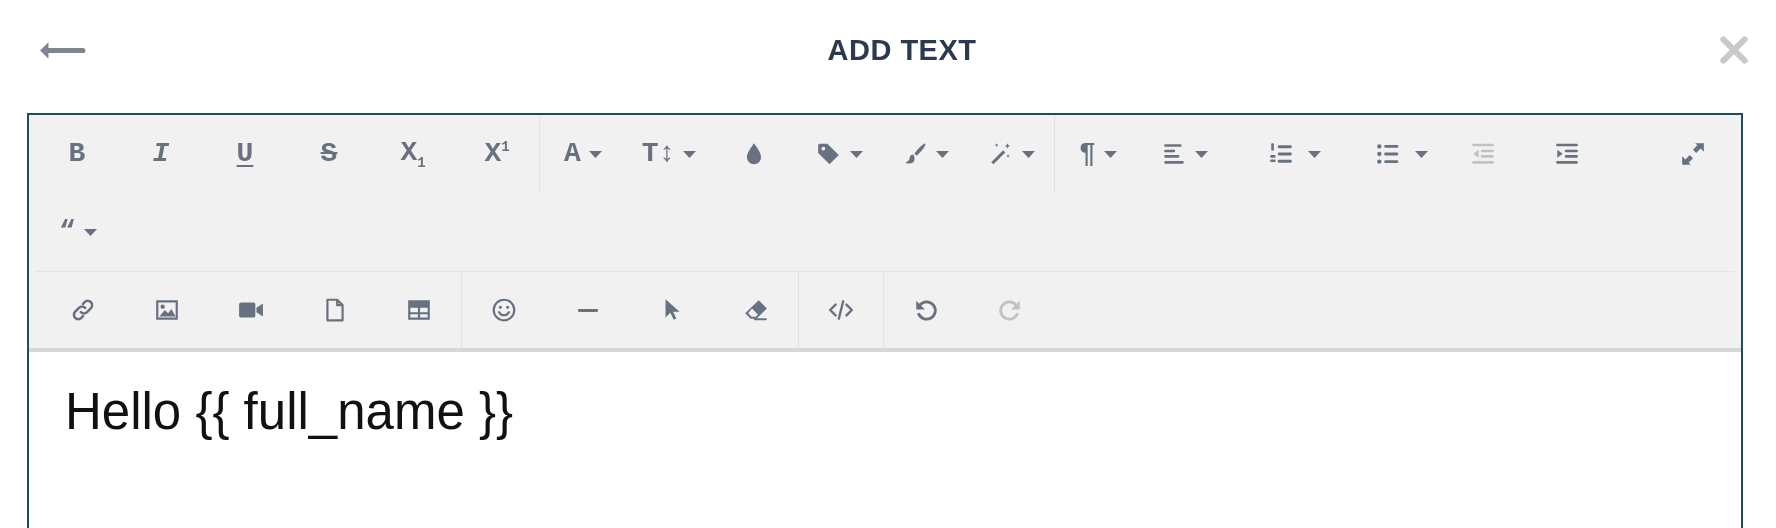  Describe the element at coordinates (841, 310) in the screenshot. I see `code-icon` at that location.